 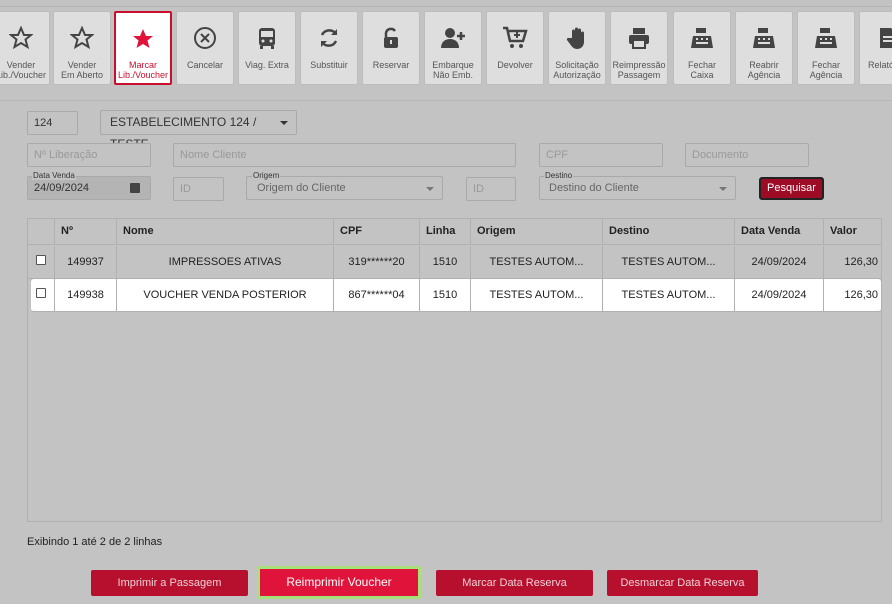 I want to click on reserve-button: Reservar, so click(x=391, y=48).